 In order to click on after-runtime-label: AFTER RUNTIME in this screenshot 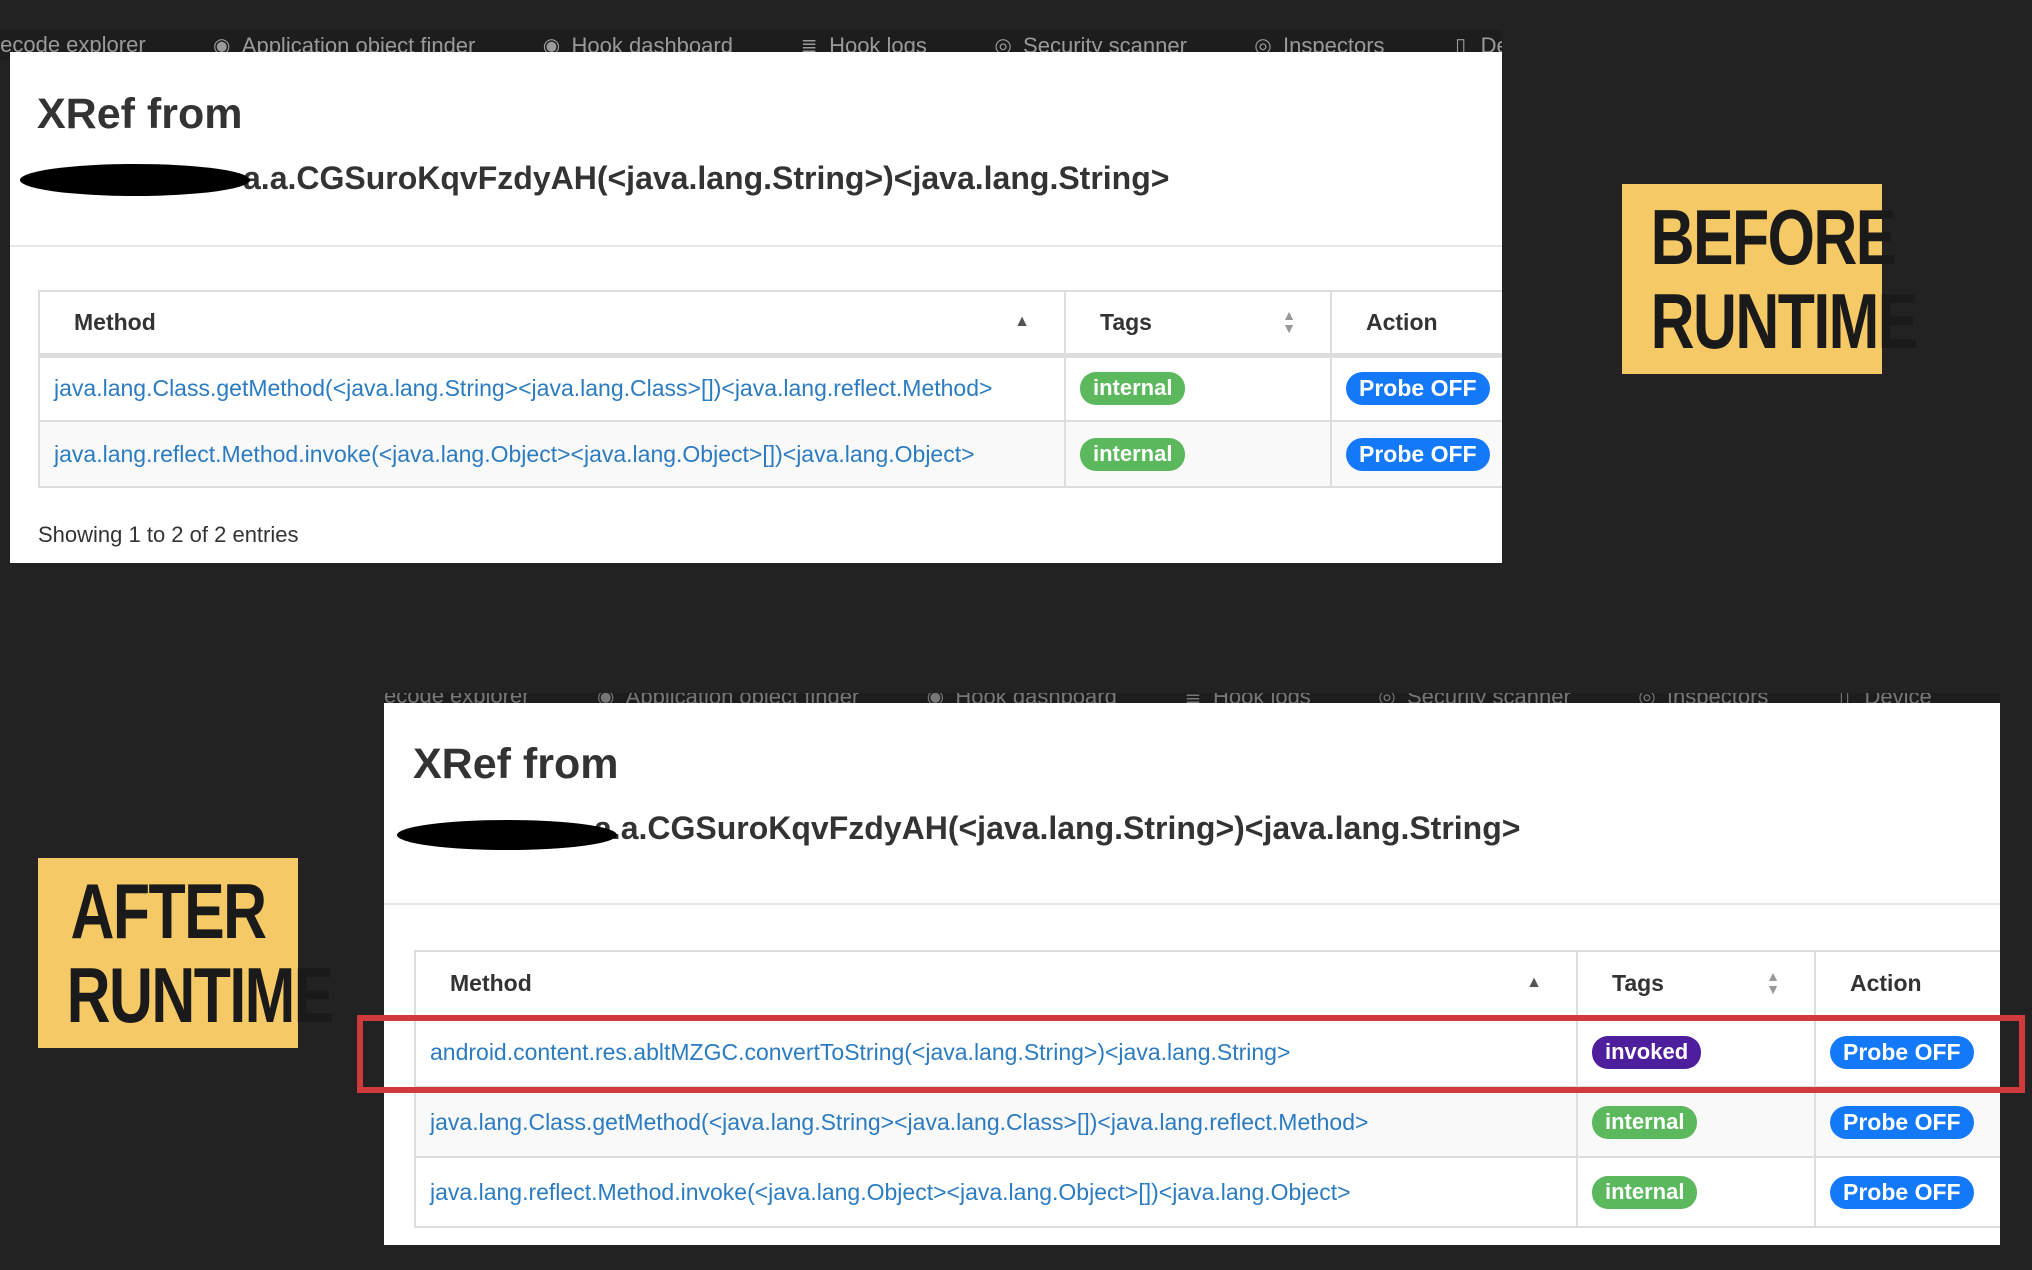, I will do `click(186, 953)`.